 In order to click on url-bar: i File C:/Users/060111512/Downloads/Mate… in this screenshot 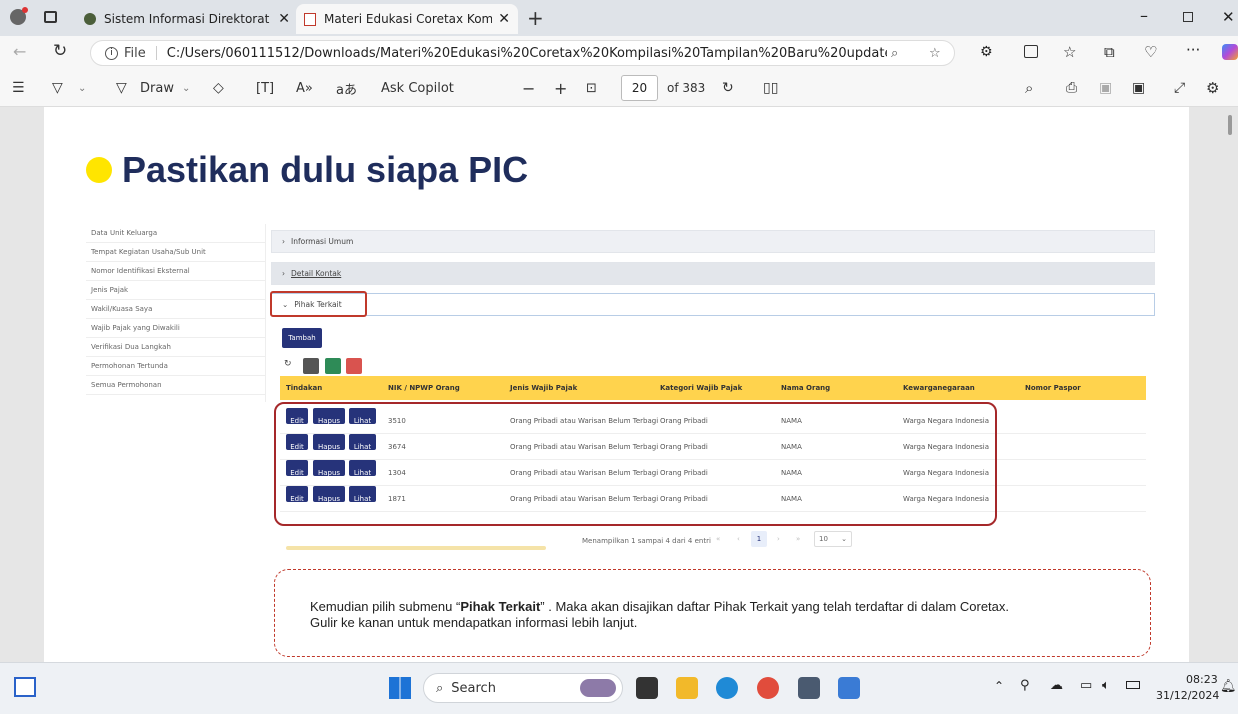, I will do `click(522, 53)`.